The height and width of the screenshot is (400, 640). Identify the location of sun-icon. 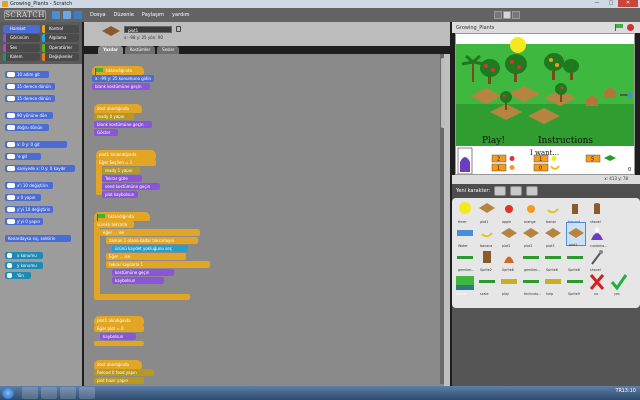
(518, 45).